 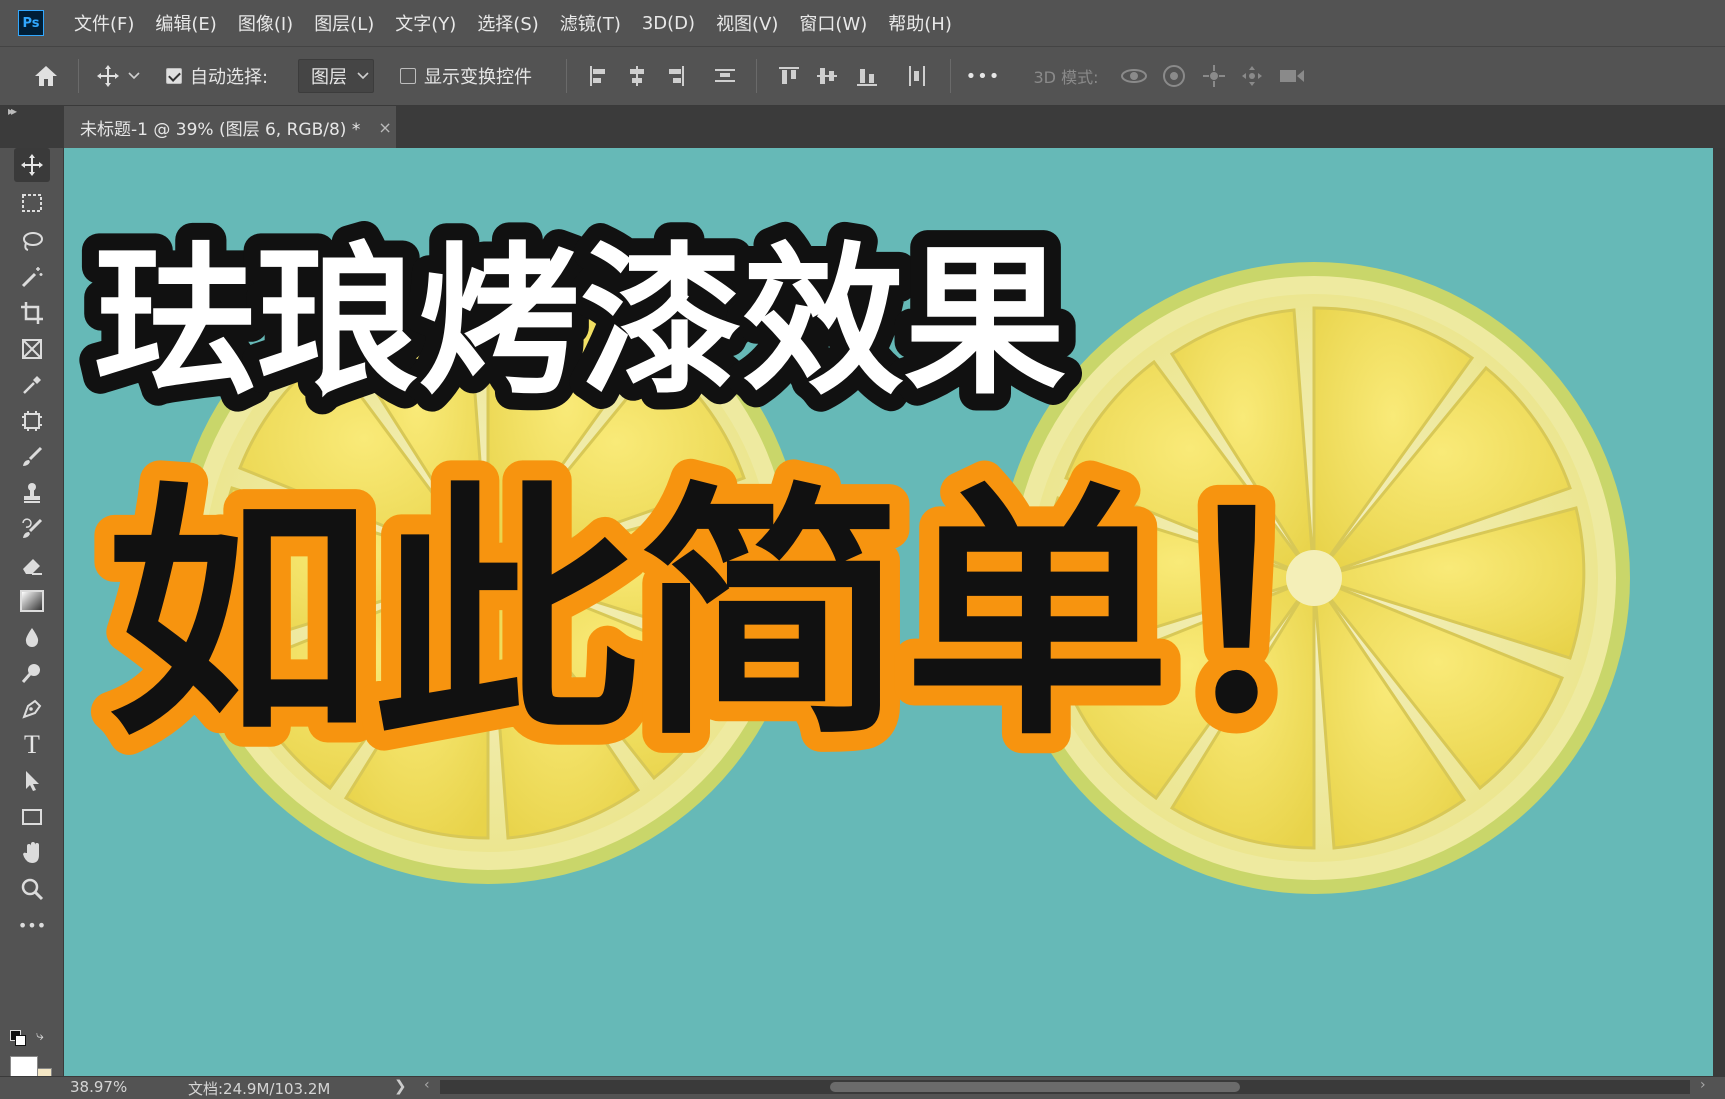 What do you see at coordinates (1719, 612) in the screenshot?
I see `vertical-scrollbar` at bounding box center [1719, 612].